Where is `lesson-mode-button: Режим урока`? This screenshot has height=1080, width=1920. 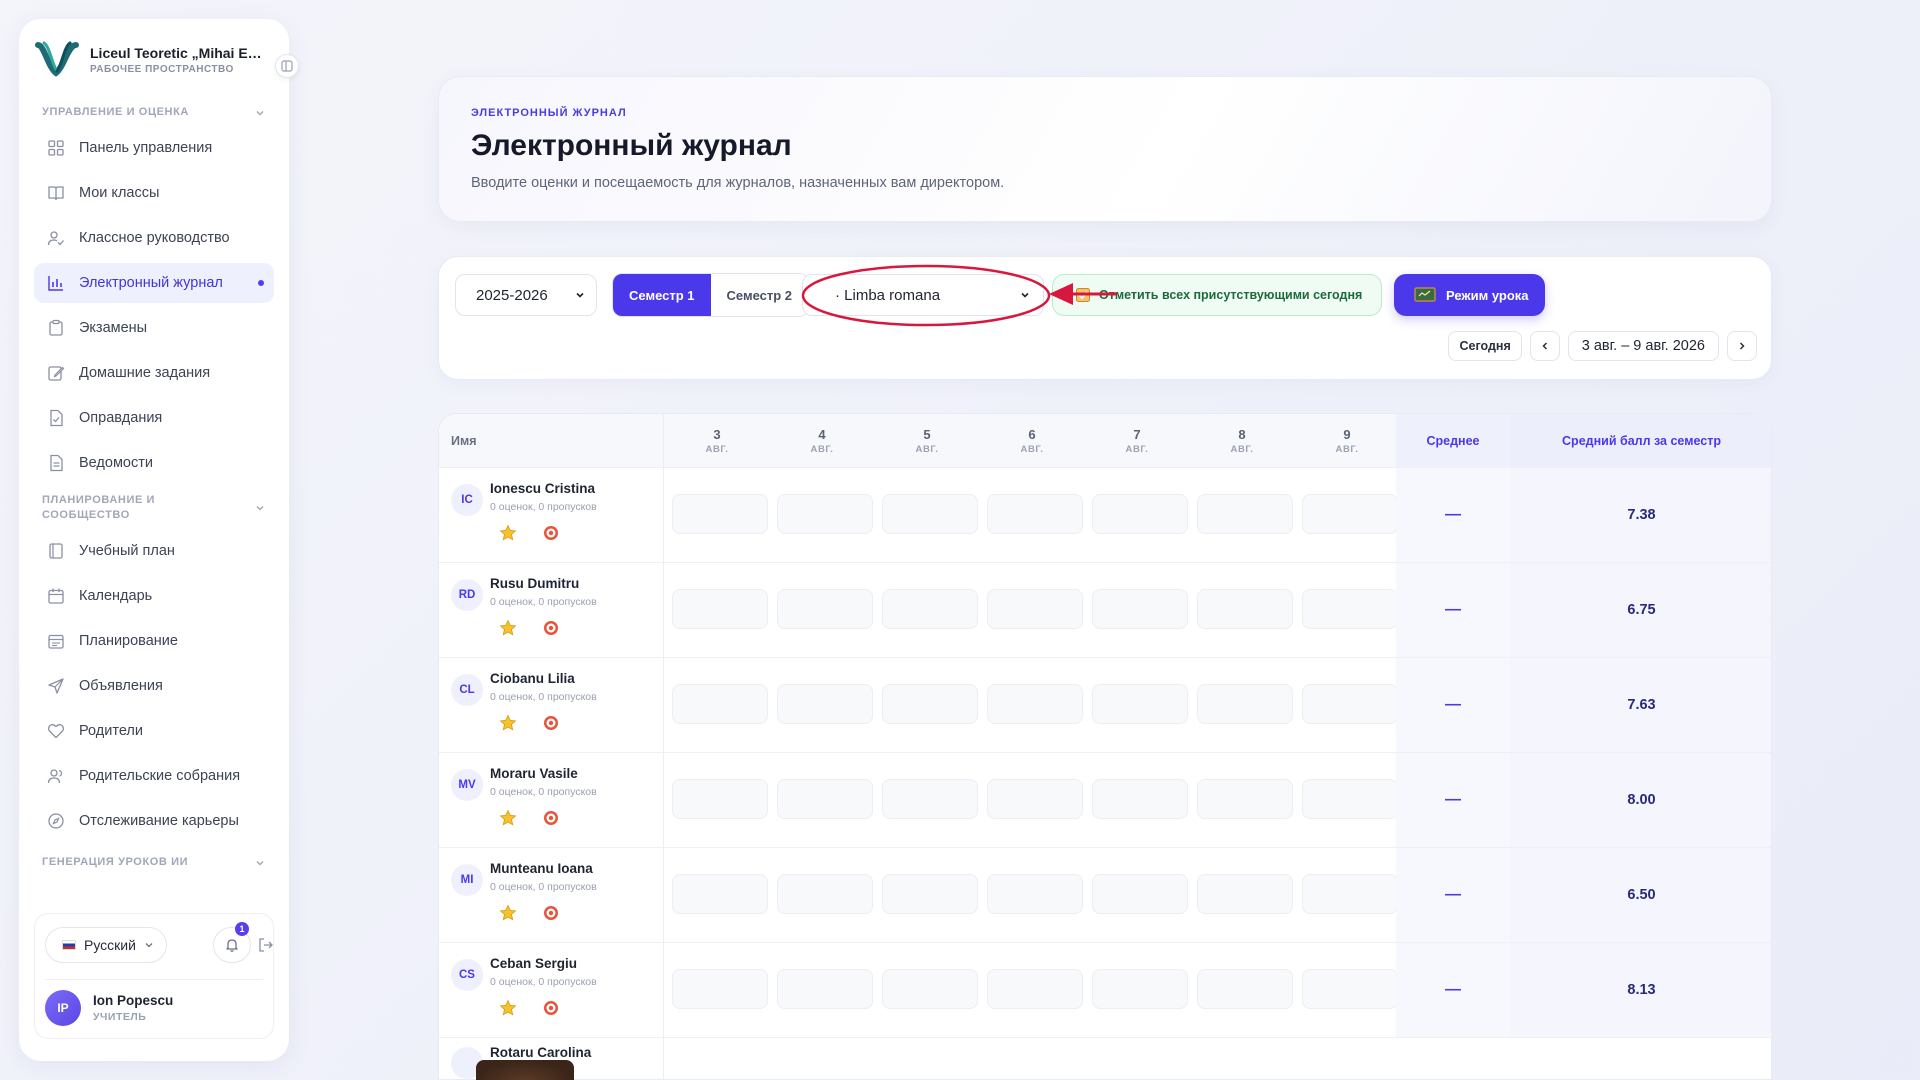 lesson-mode-button: Режим урока is located at coordinates (1469, 295).